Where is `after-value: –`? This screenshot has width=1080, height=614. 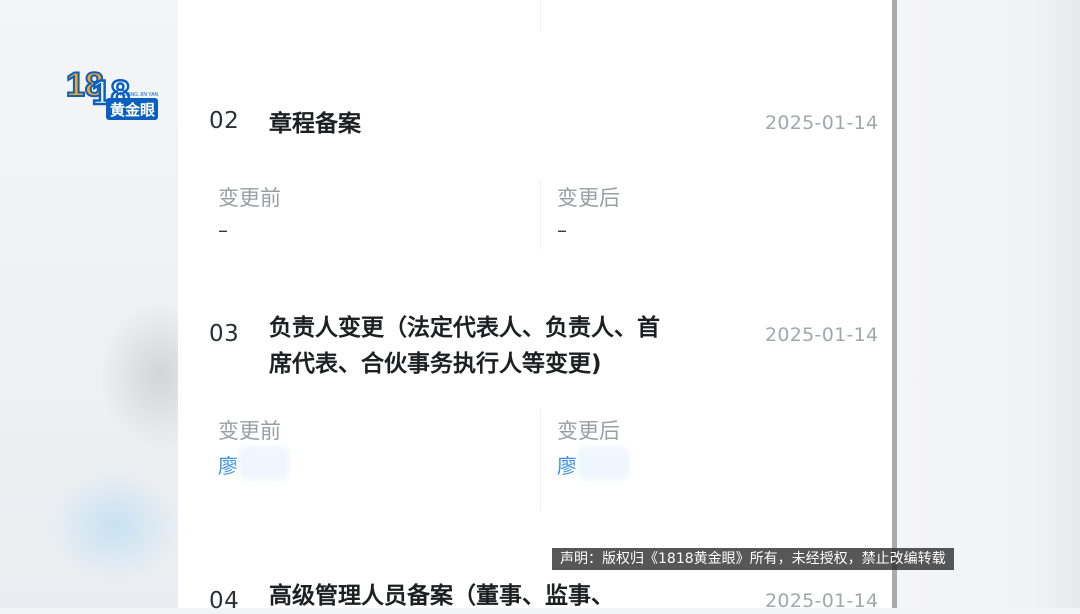
after-value: – is located at coordinates (562, 230).